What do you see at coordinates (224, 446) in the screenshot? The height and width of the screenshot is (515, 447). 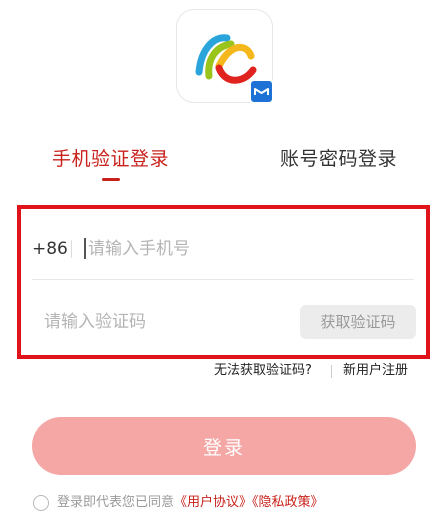 I see `login-button: 登录` at bounding box center [224, 446].